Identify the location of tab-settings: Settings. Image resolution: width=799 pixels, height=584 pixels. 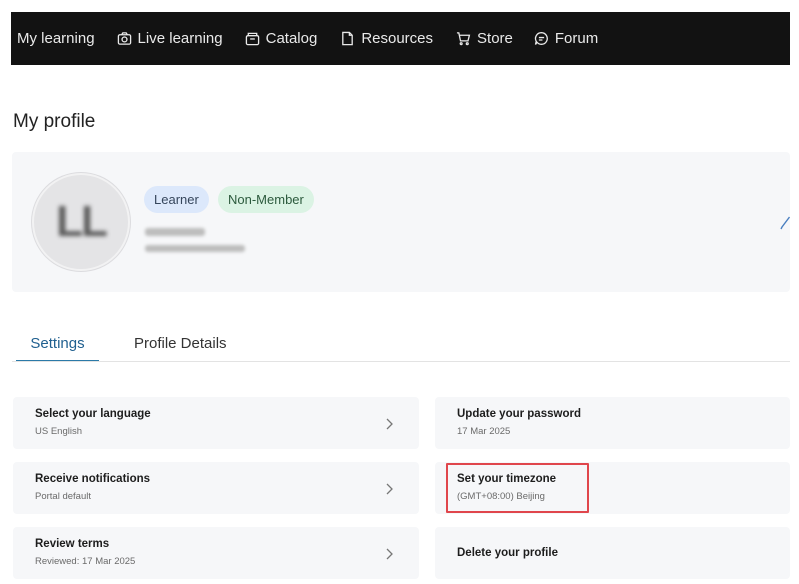
(57, 348).